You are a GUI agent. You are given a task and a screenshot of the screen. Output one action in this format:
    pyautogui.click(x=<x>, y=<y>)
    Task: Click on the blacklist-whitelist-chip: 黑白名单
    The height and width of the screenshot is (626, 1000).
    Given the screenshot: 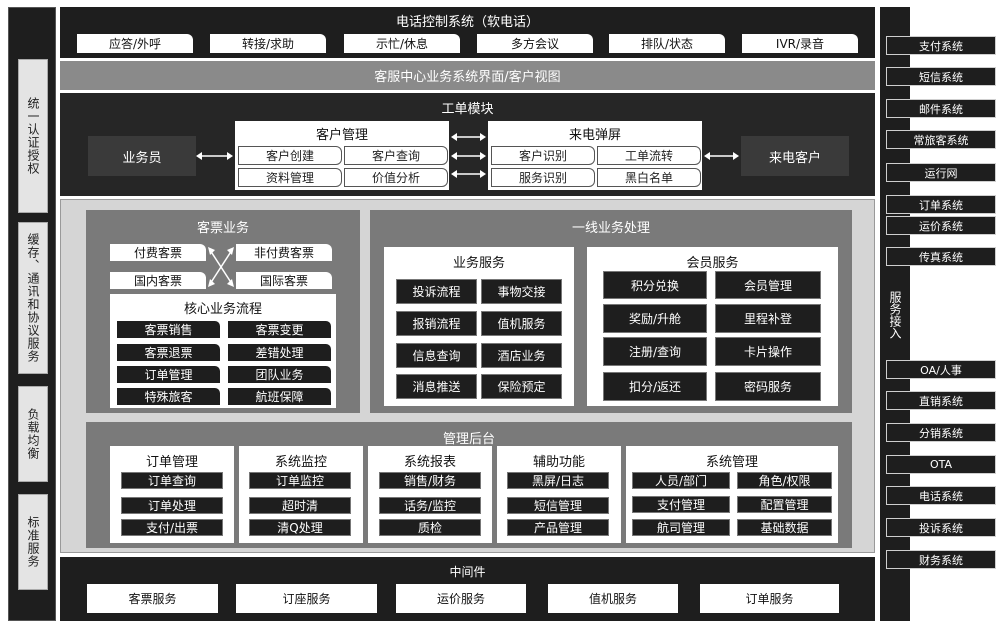 What is the action you would take?
    pyautogui.click(x=649, y=177)
    